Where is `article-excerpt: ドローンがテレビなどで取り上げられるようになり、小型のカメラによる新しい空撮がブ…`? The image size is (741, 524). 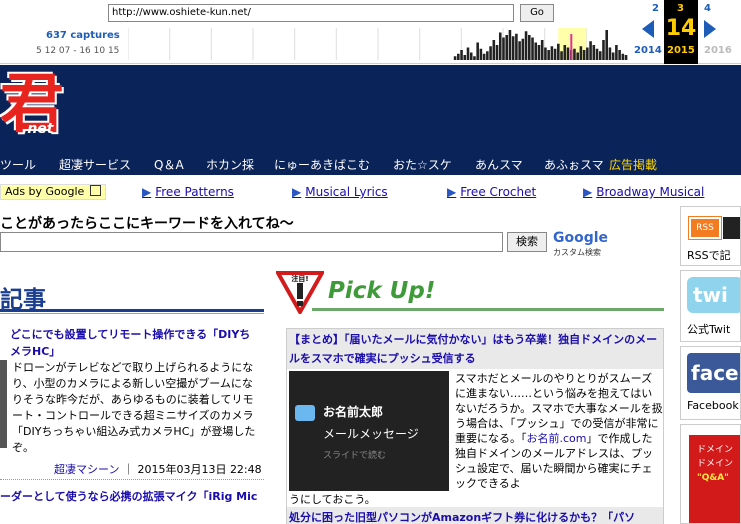
article-excerpt: ドローンがテレビなどで取り上げられるようになり、小型のカメラによる新しい空撮がブ… is located at coordinates (134, 407).